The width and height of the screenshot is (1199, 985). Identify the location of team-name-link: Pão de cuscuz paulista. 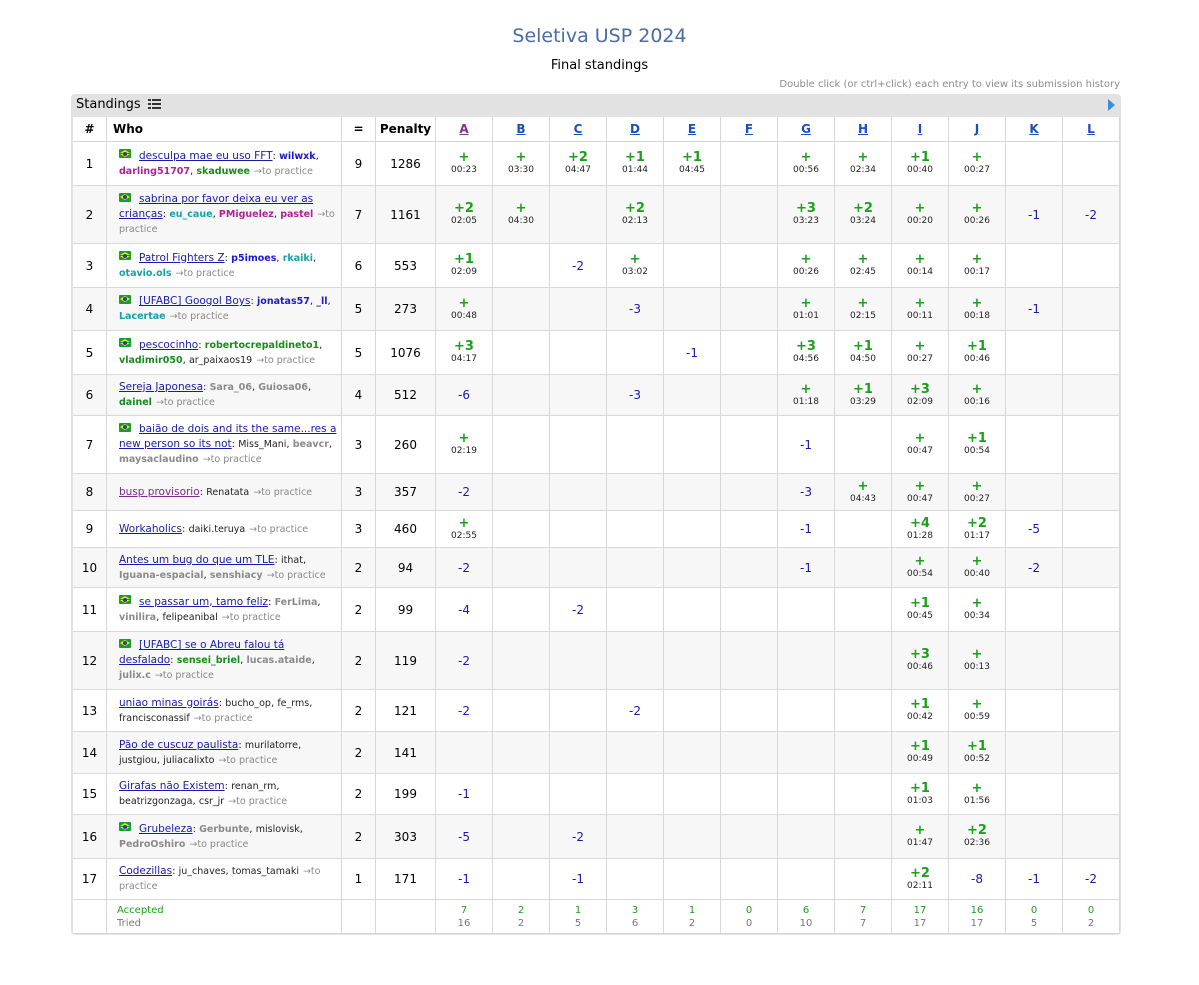
(178, 745).